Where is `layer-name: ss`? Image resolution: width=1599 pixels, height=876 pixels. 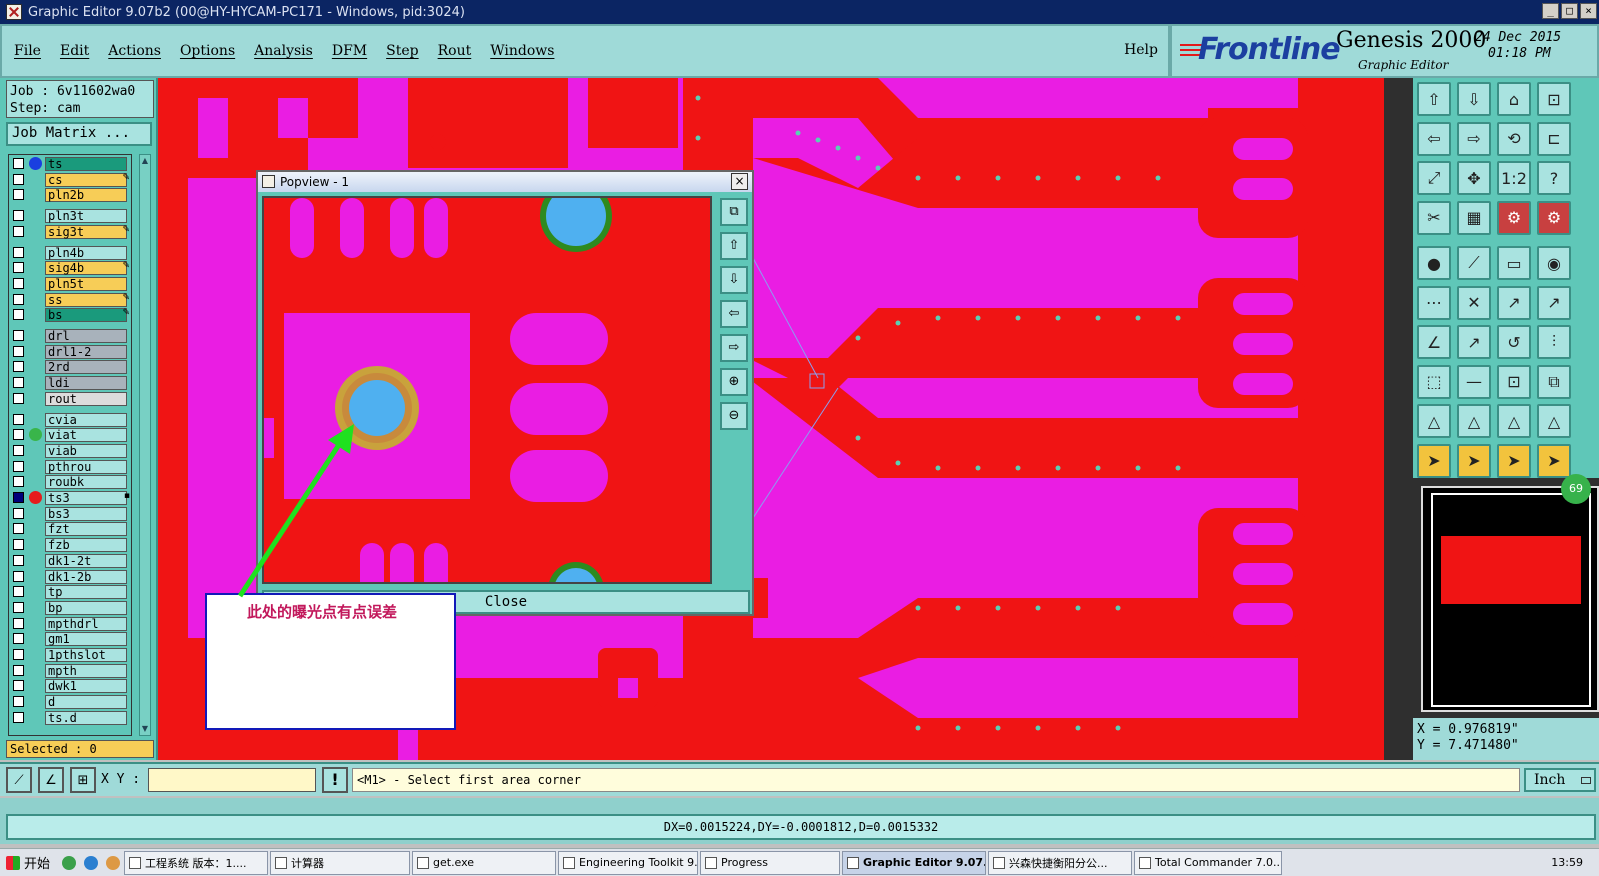
layer-name: ss is located at coordinates (86, 299).